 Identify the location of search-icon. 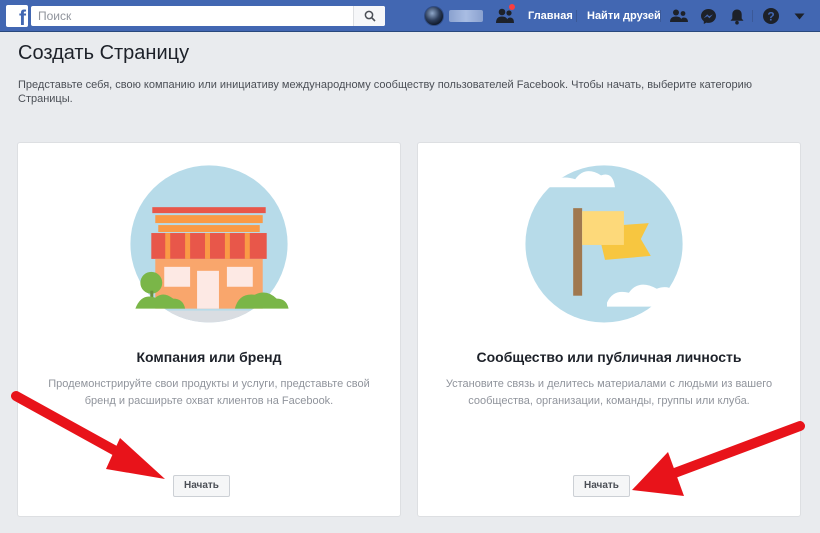
(370, 16).